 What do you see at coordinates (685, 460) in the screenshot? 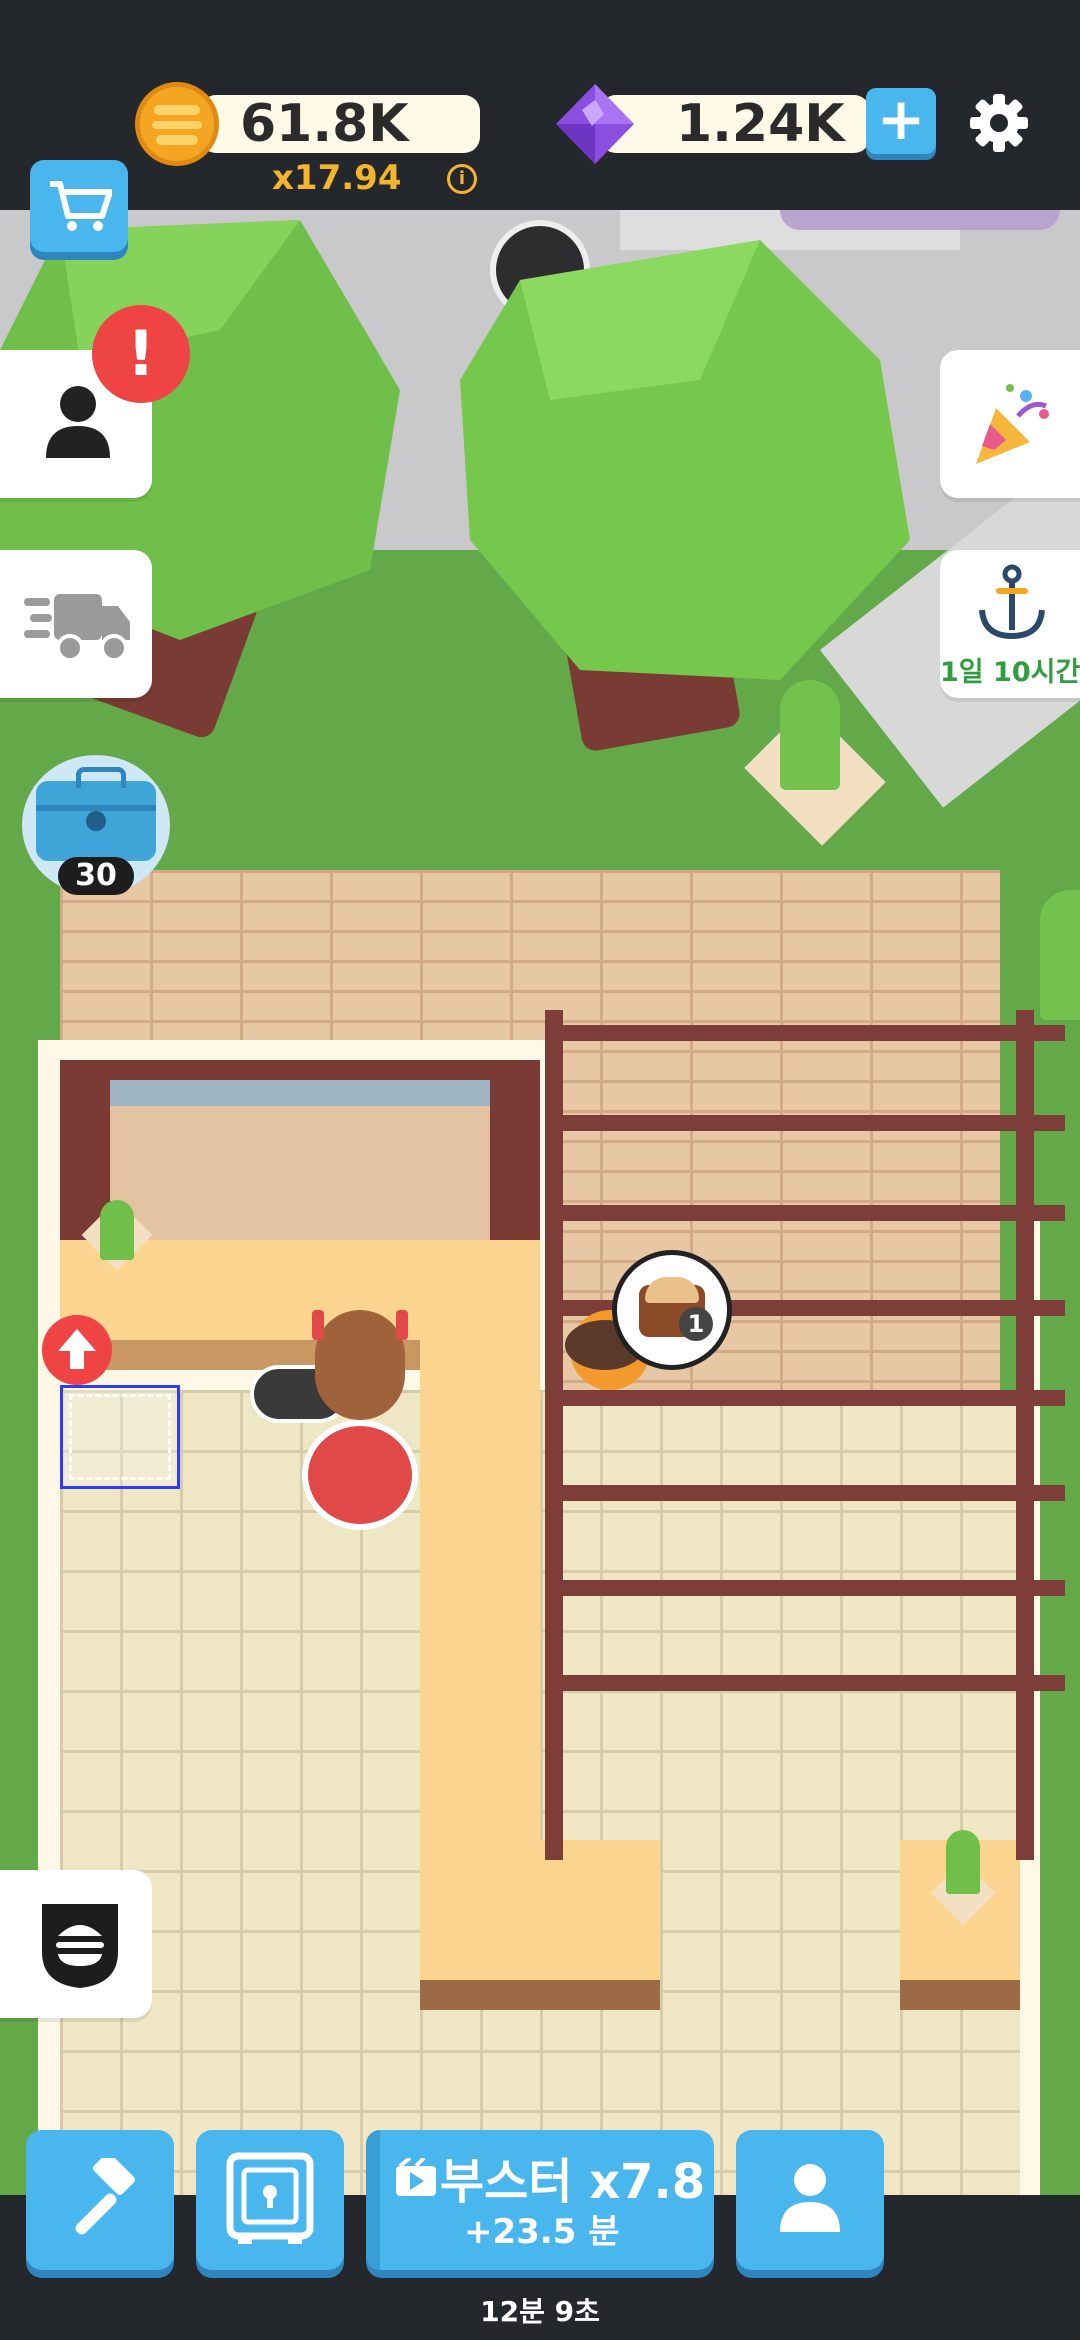
I see `tree-canopy` at bounding box center [685, 460].